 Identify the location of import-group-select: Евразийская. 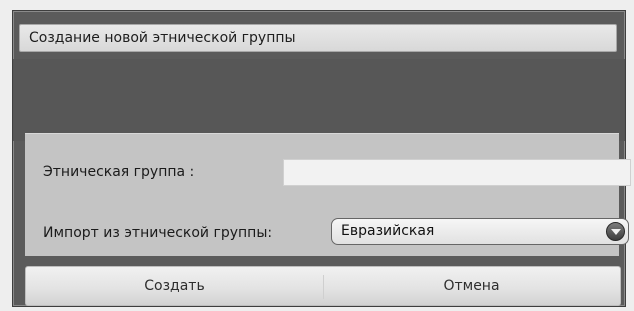
(480, 231).